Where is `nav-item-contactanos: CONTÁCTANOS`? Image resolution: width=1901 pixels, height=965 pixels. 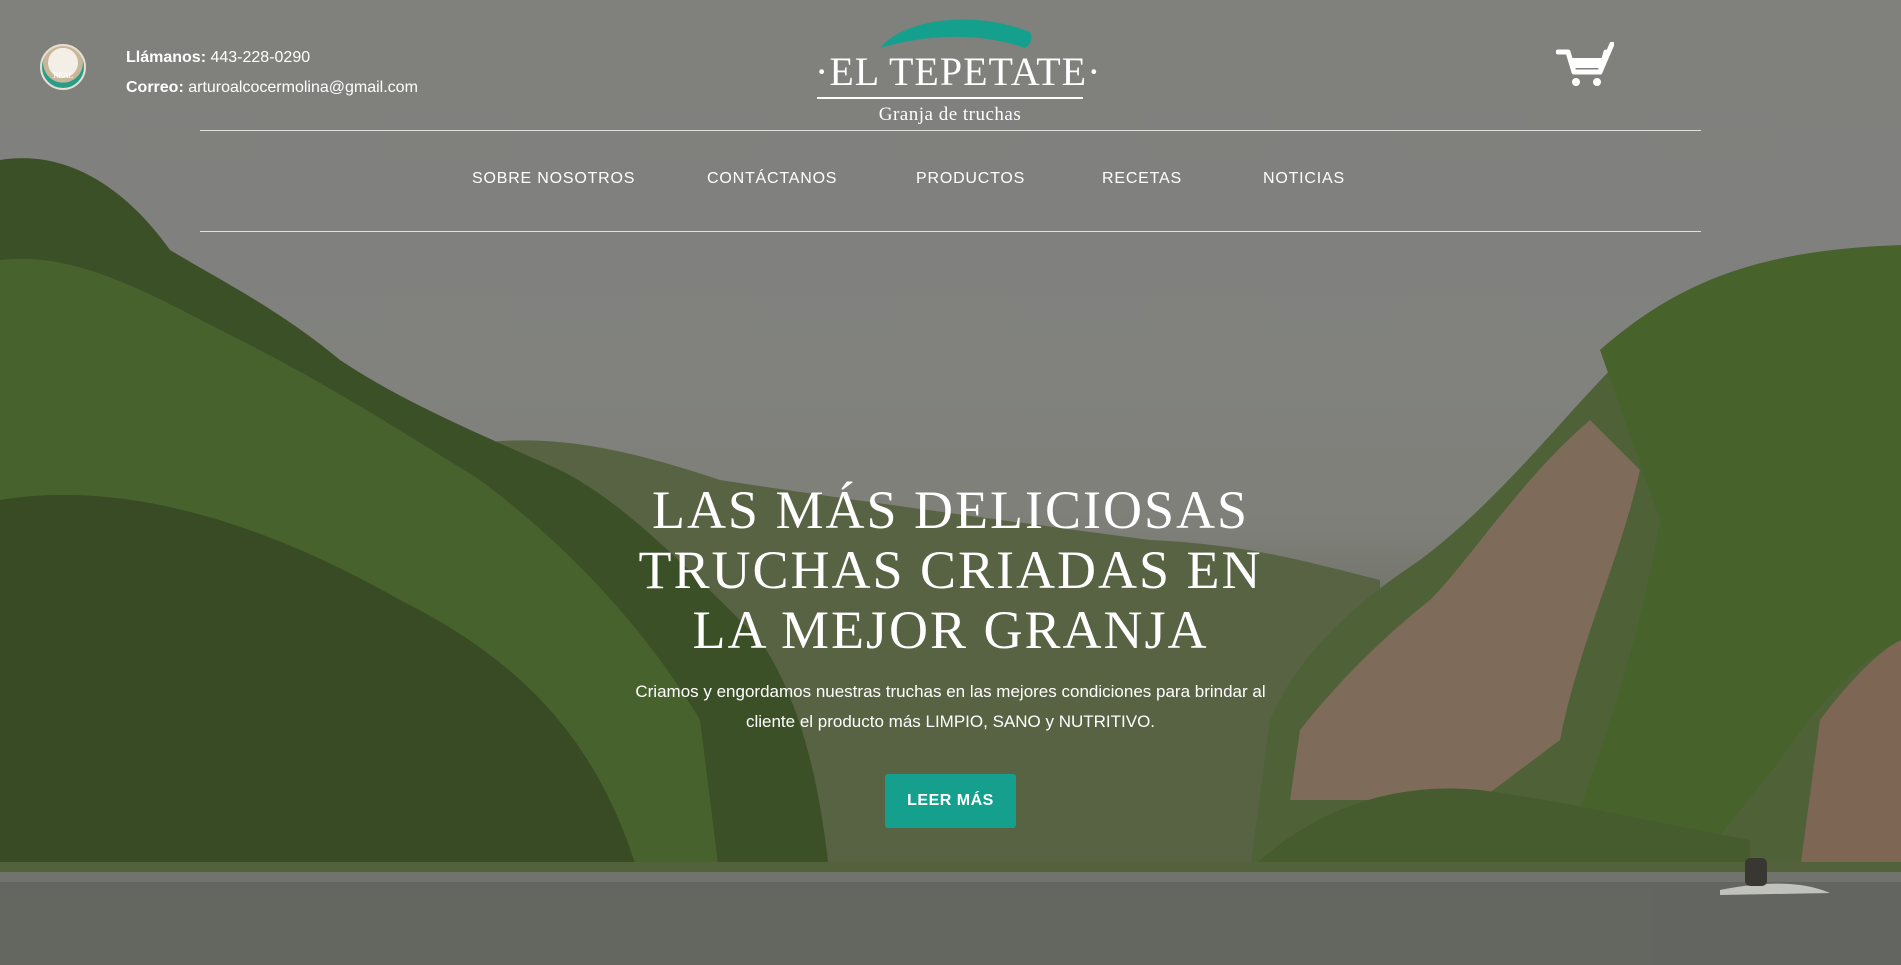 nav-item-contactanos: CONTÁCTANOS is located at coordinates (772, 179).